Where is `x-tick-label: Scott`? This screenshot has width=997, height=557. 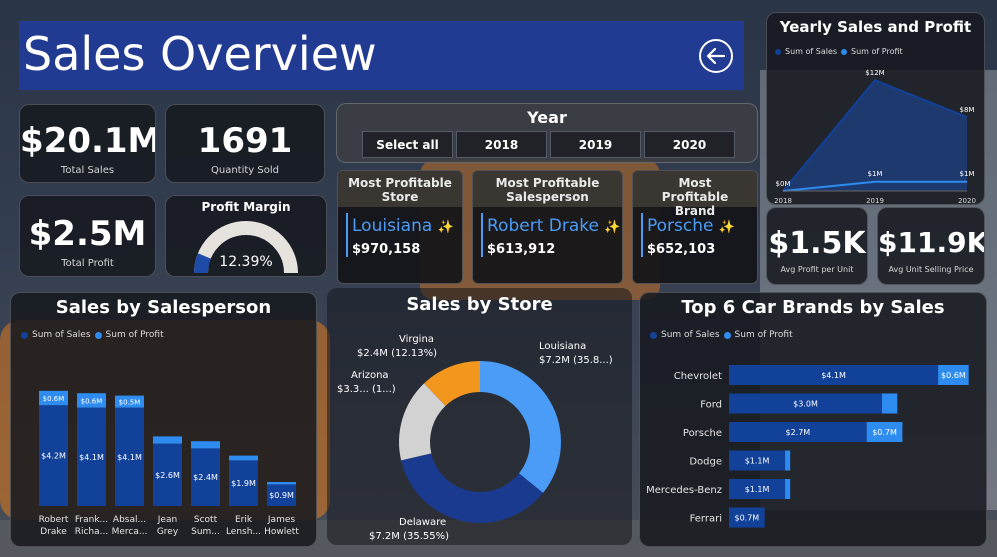
x-tick-label: Scott is located at coordinates (206, 520).